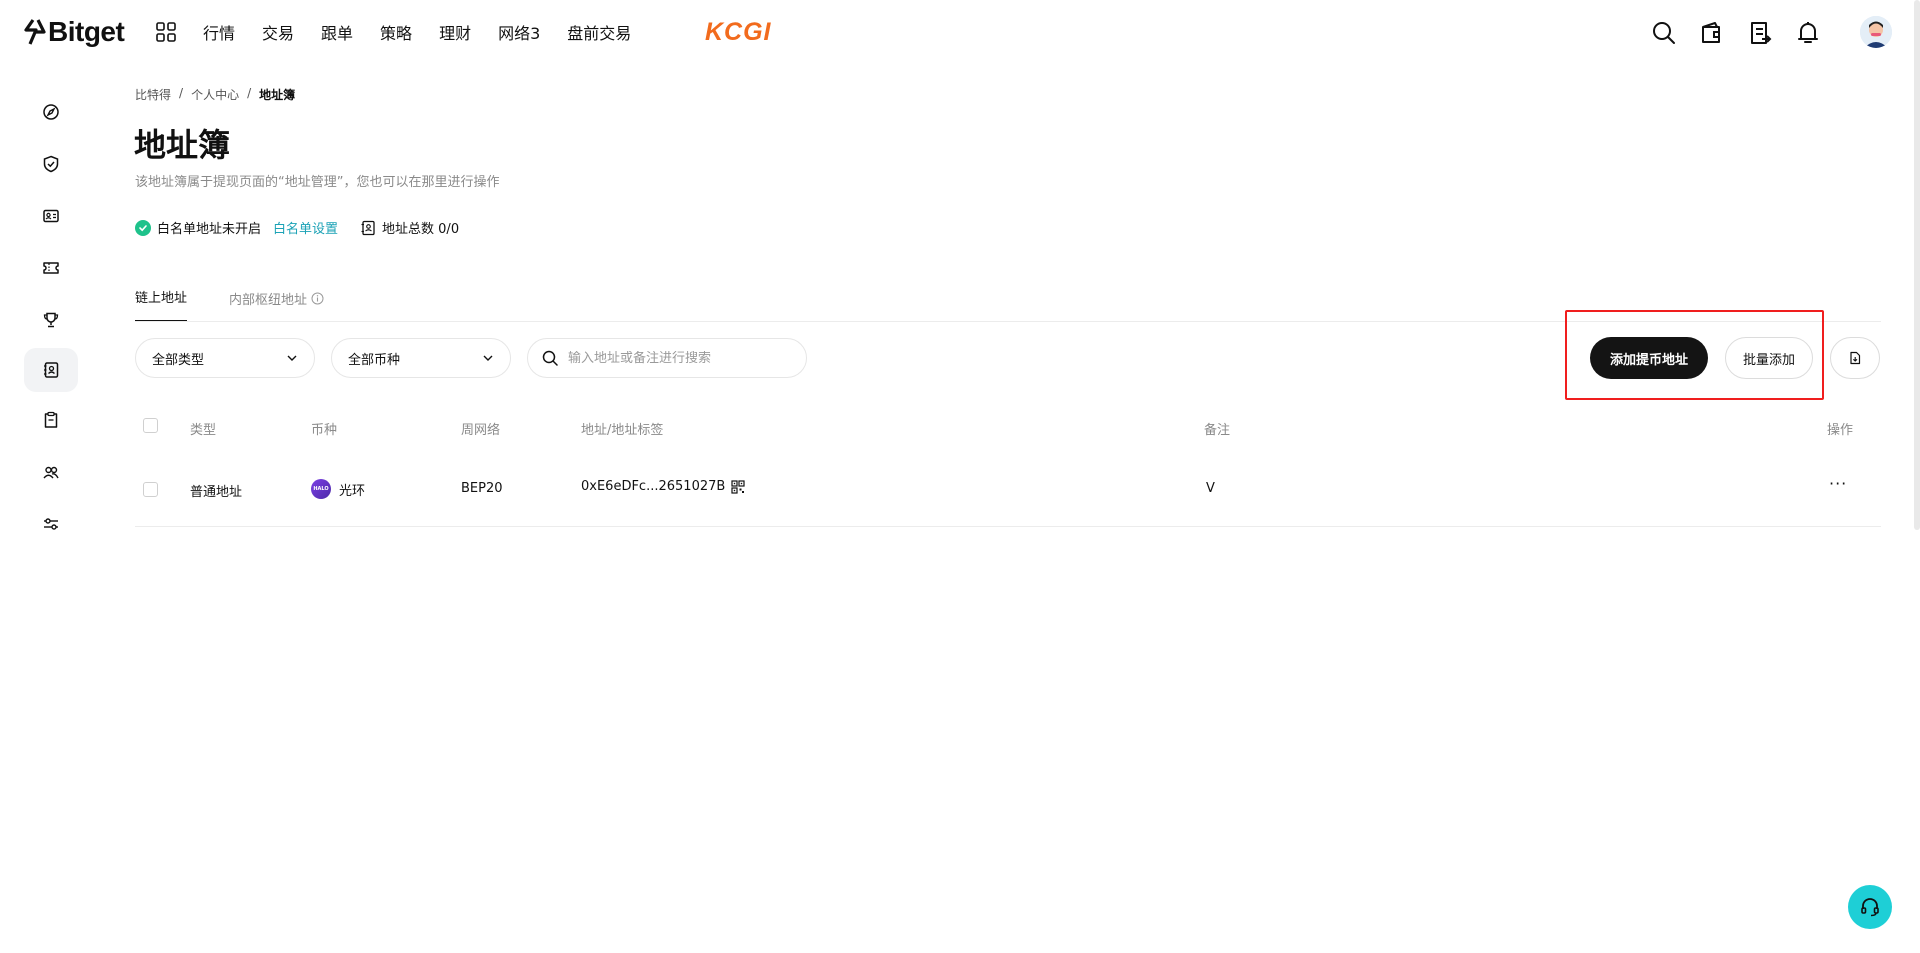 This screenshot has height=953, width=1920. Describe the element at coordinates (653, 486) in the screenshot. I see `row-address-value: 0xE6eDFc...2651027B` at that location.